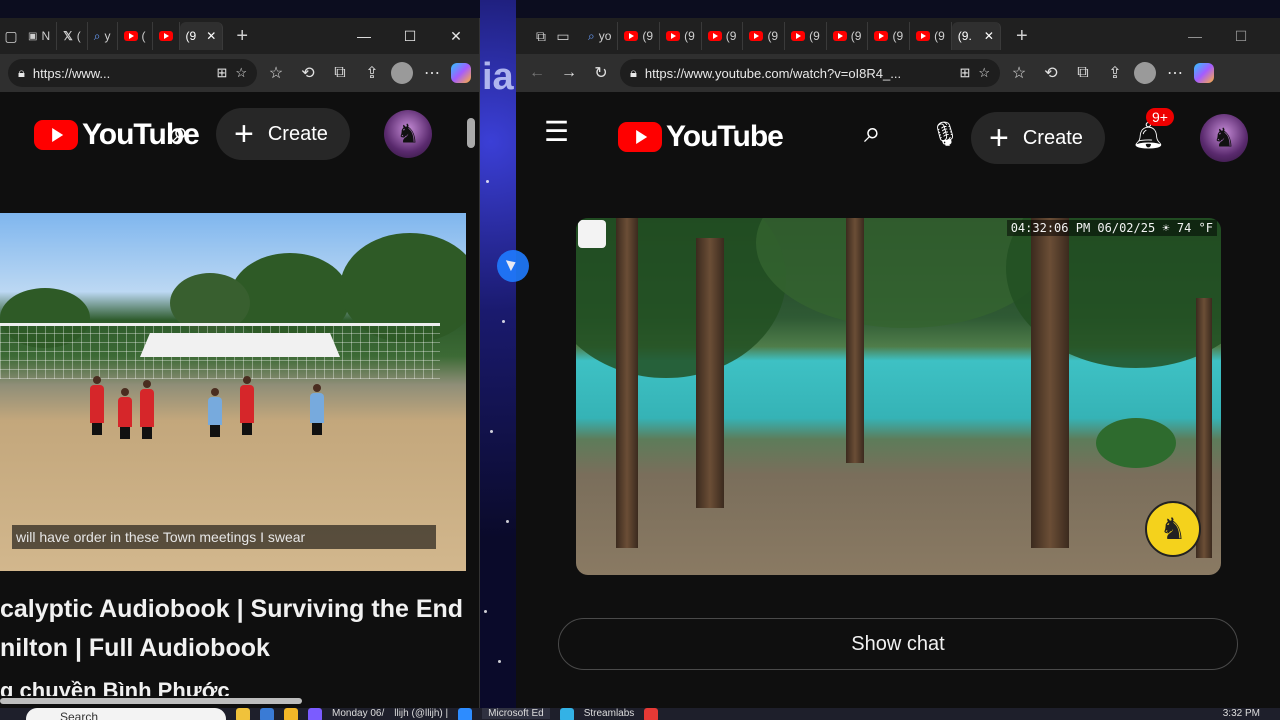 This screenshot has width=1280, height=720. Describe the element at coordinates (240, 345) in the screenshot. I see `tent` at that location.